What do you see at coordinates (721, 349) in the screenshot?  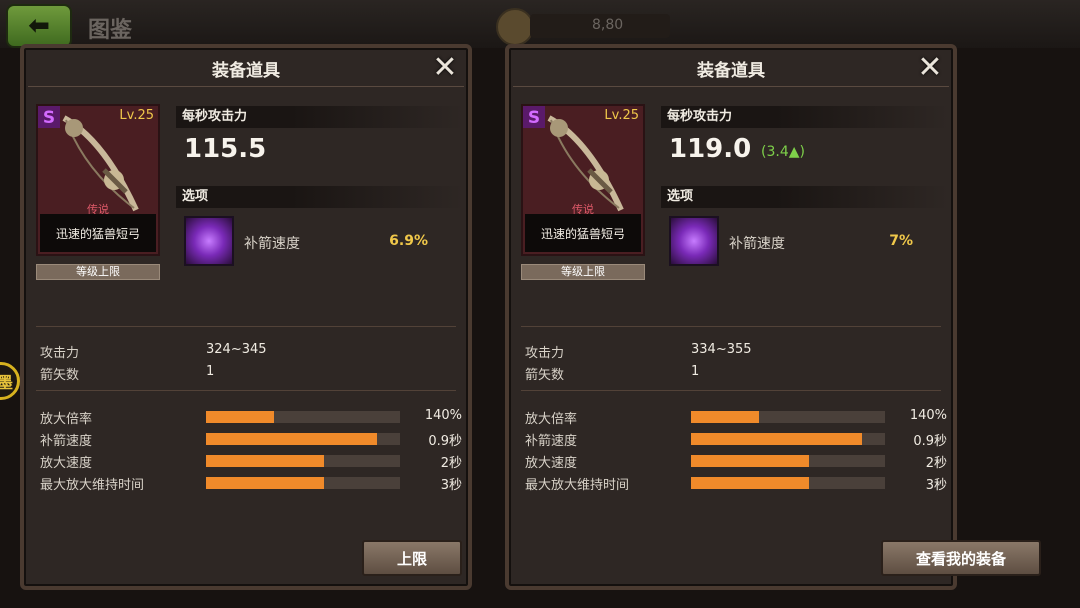 I see `stat-value: 334~355` at bounding box center [721, 349].